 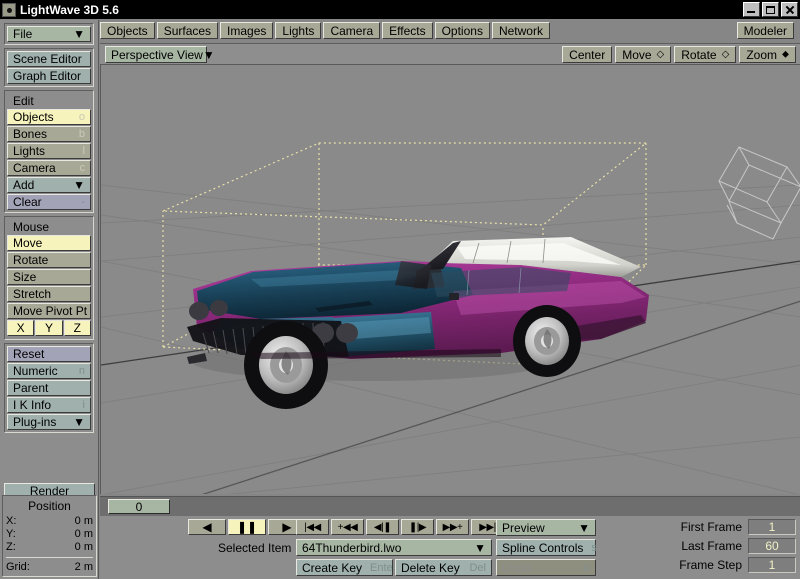 I want to click on position-x-label: X:, so click(x=11, y=521).